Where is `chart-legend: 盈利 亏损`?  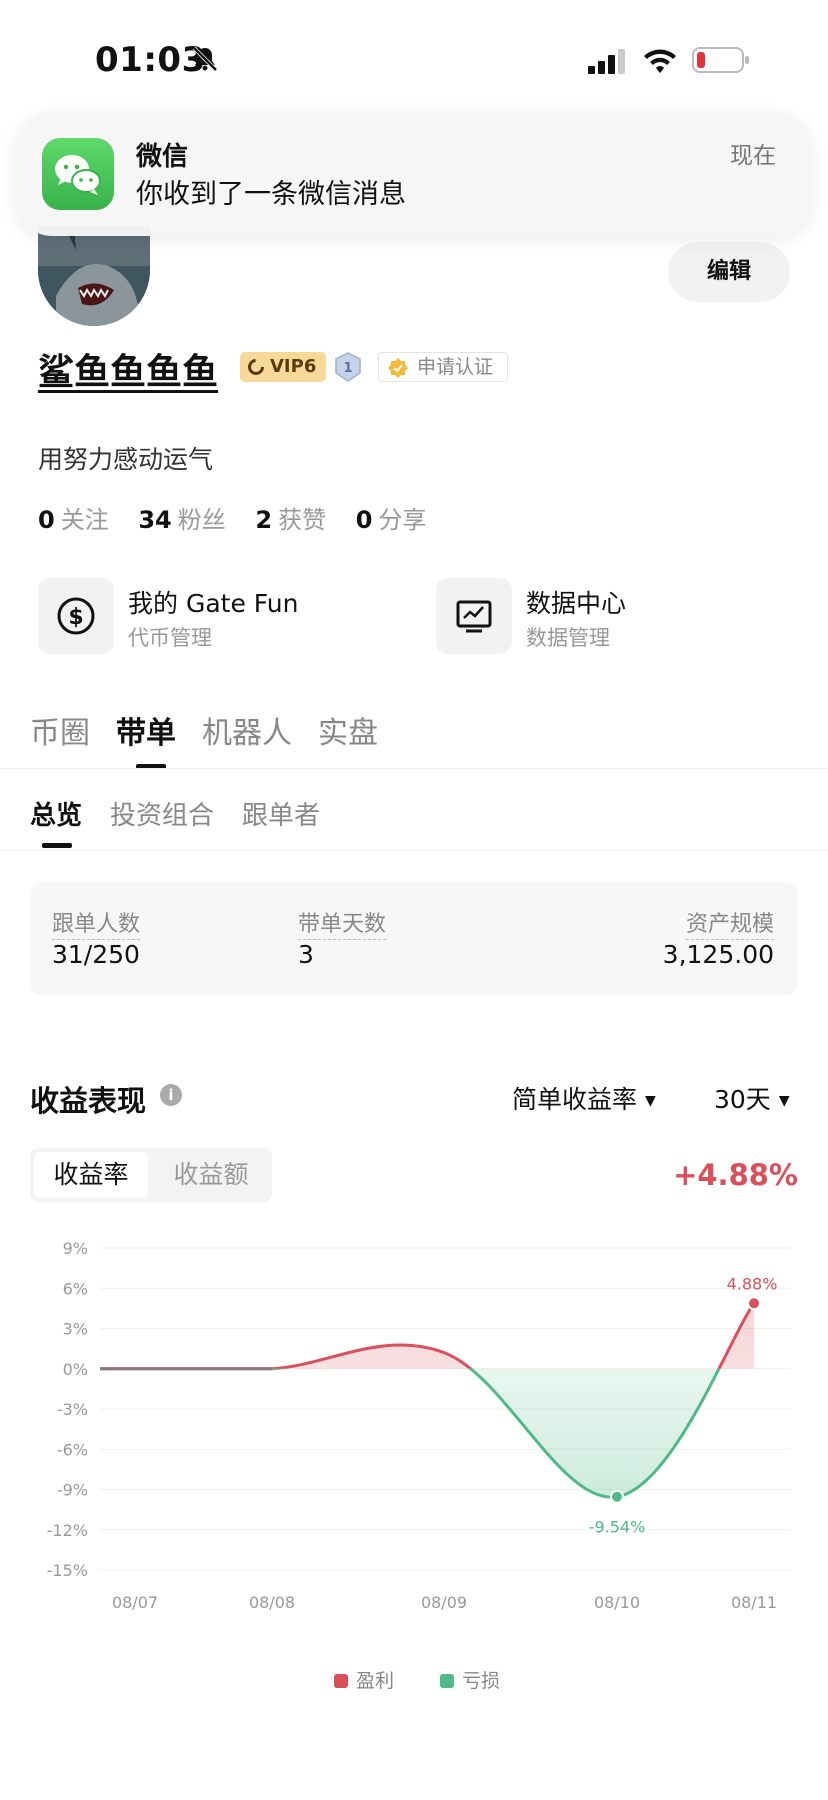
chart-legend: 盈利 亏损 is located at coordinates (417, 1679).